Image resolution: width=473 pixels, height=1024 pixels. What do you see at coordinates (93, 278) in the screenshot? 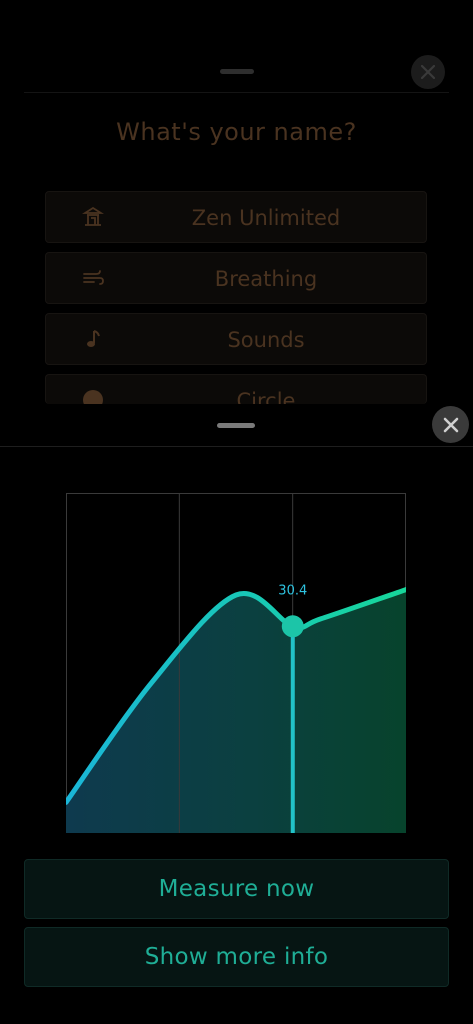
I see `wind-icon` at bounding box center [93, 278].